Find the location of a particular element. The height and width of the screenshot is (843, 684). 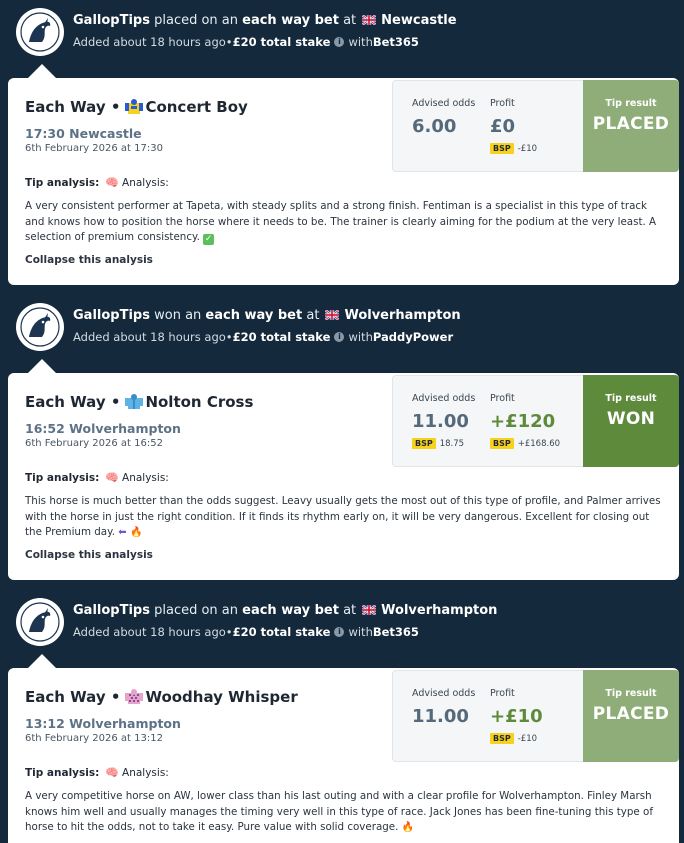

light-blue-silk-icon is located at coordinates (134, 401).